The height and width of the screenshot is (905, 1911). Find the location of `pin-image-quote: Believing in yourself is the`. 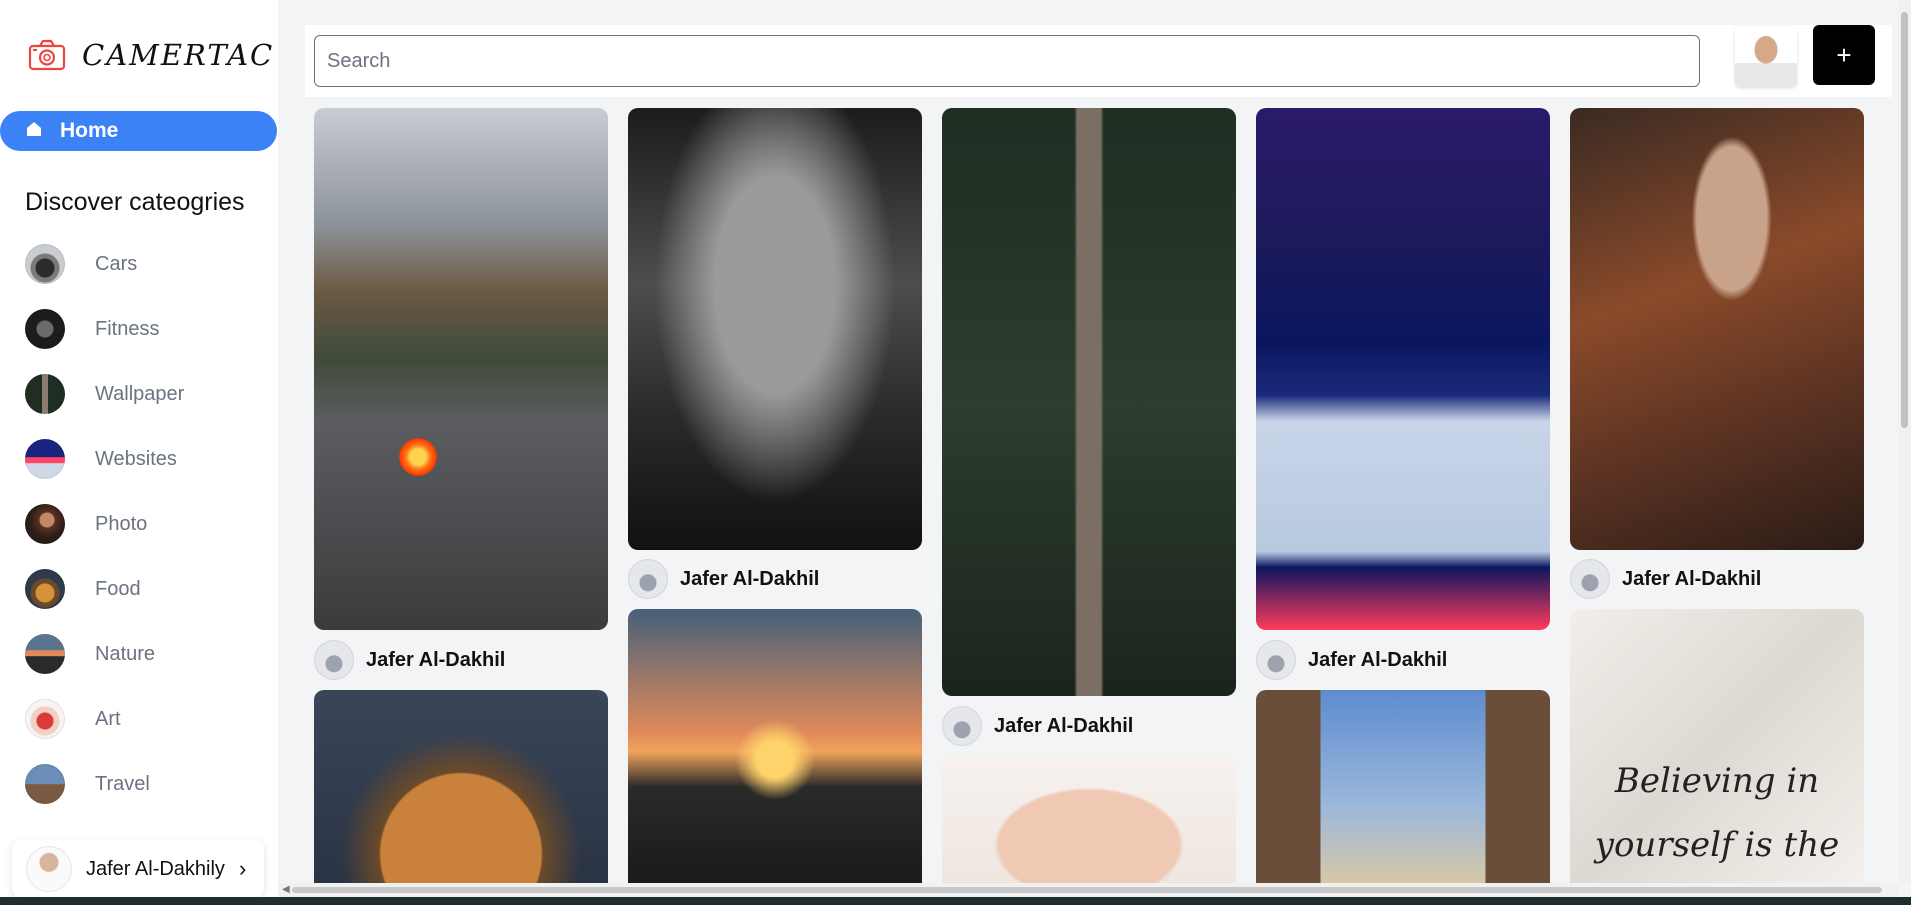

pin-image-quote: Believing in yourself is the is located at coordinates (1717, 746).